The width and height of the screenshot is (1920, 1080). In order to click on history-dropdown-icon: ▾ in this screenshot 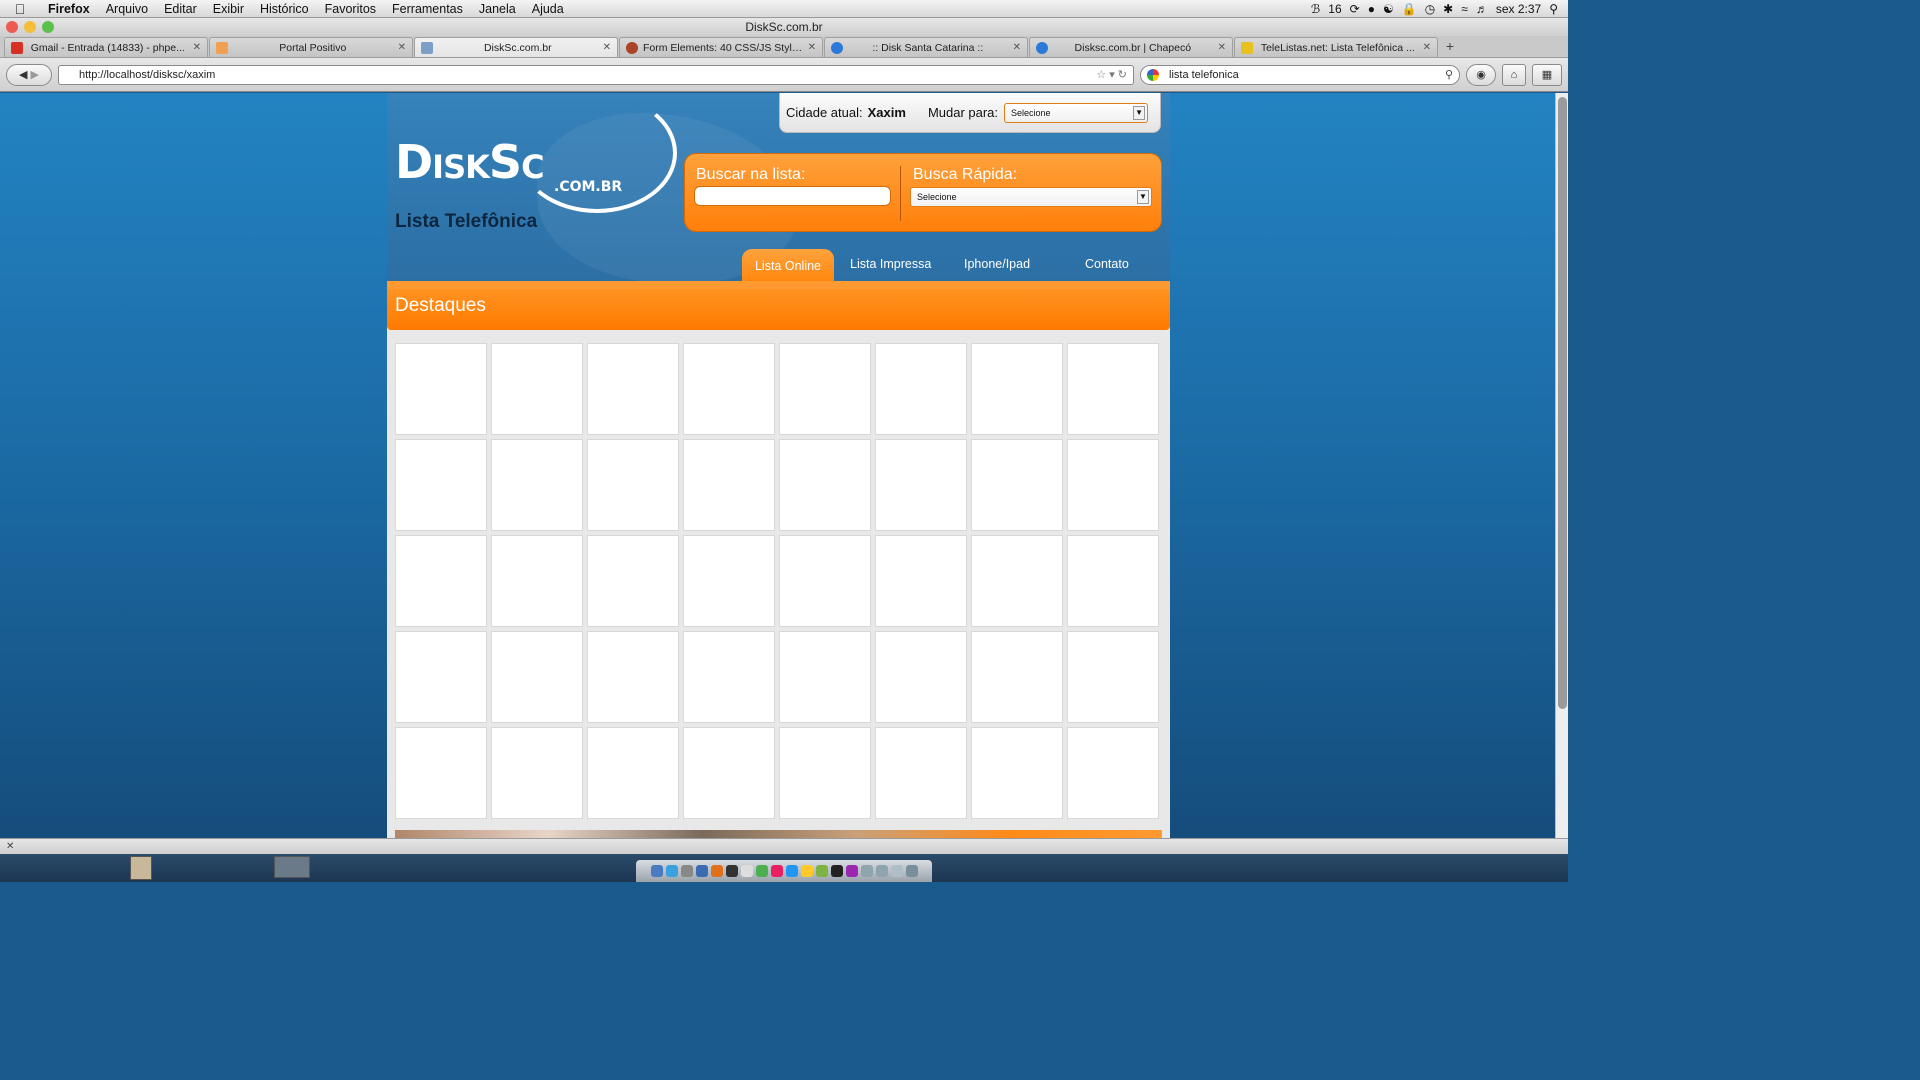, I will do `click(1112, 75)`.